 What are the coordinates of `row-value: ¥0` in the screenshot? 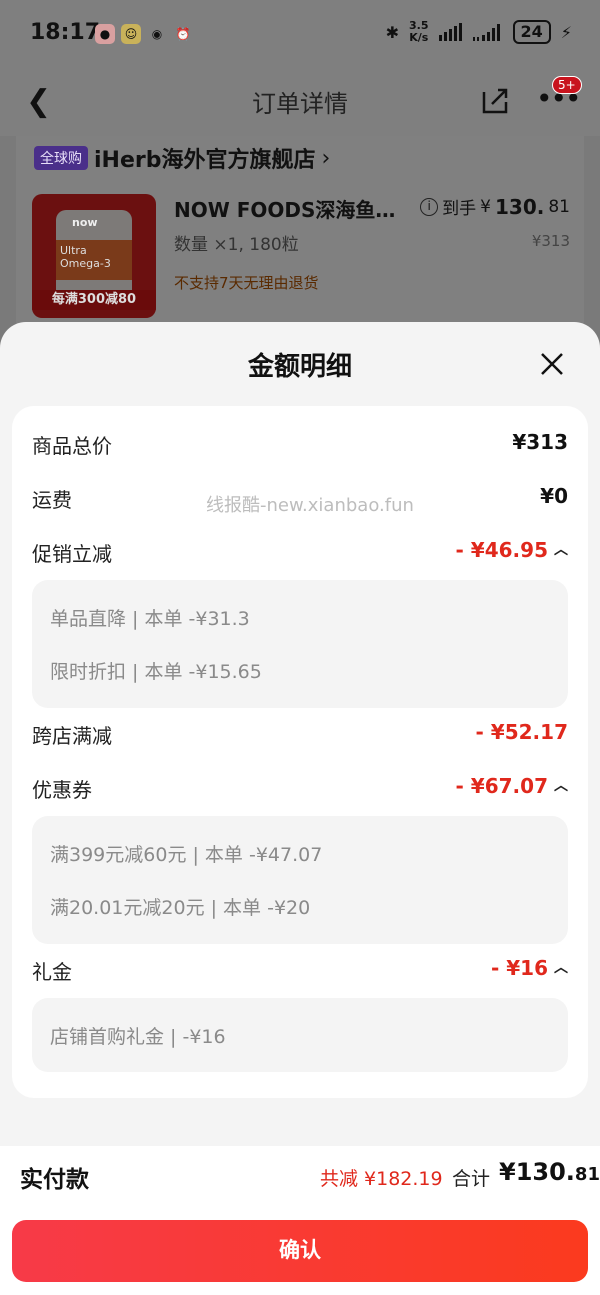 It's located at (554, 496).